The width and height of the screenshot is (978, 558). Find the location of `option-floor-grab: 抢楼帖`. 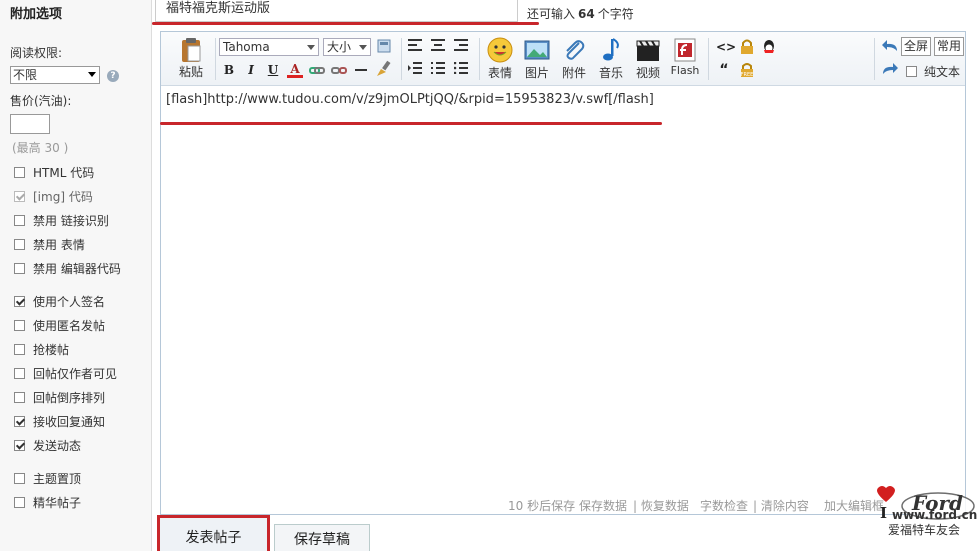

option-floor-grab: 抢楼帖 is located at coordinates (41, 349).